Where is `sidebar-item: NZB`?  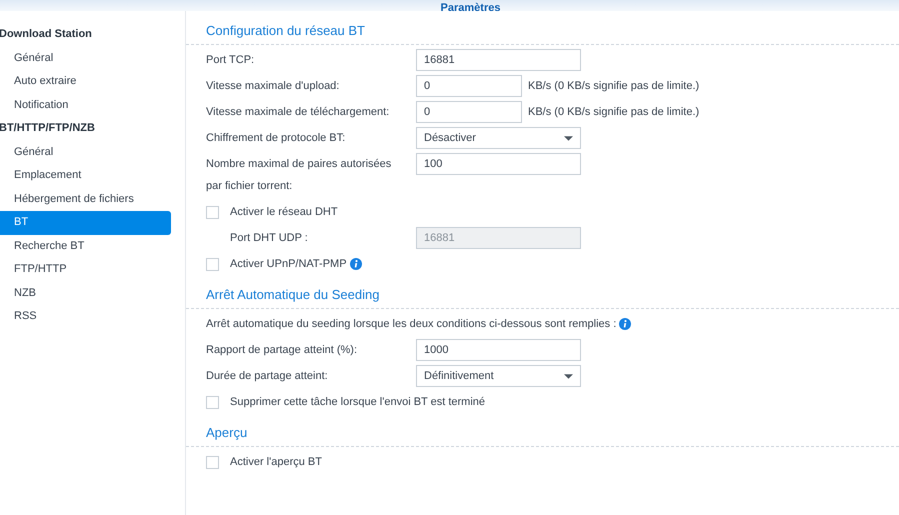
sidebar-item: NZB is located at coordinates (85, 293).